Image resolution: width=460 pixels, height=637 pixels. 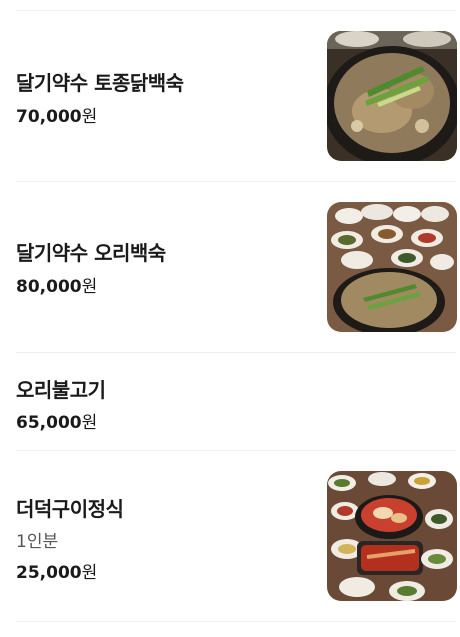 I want to click on price-value: 25,000, so click(x=49, y=573).